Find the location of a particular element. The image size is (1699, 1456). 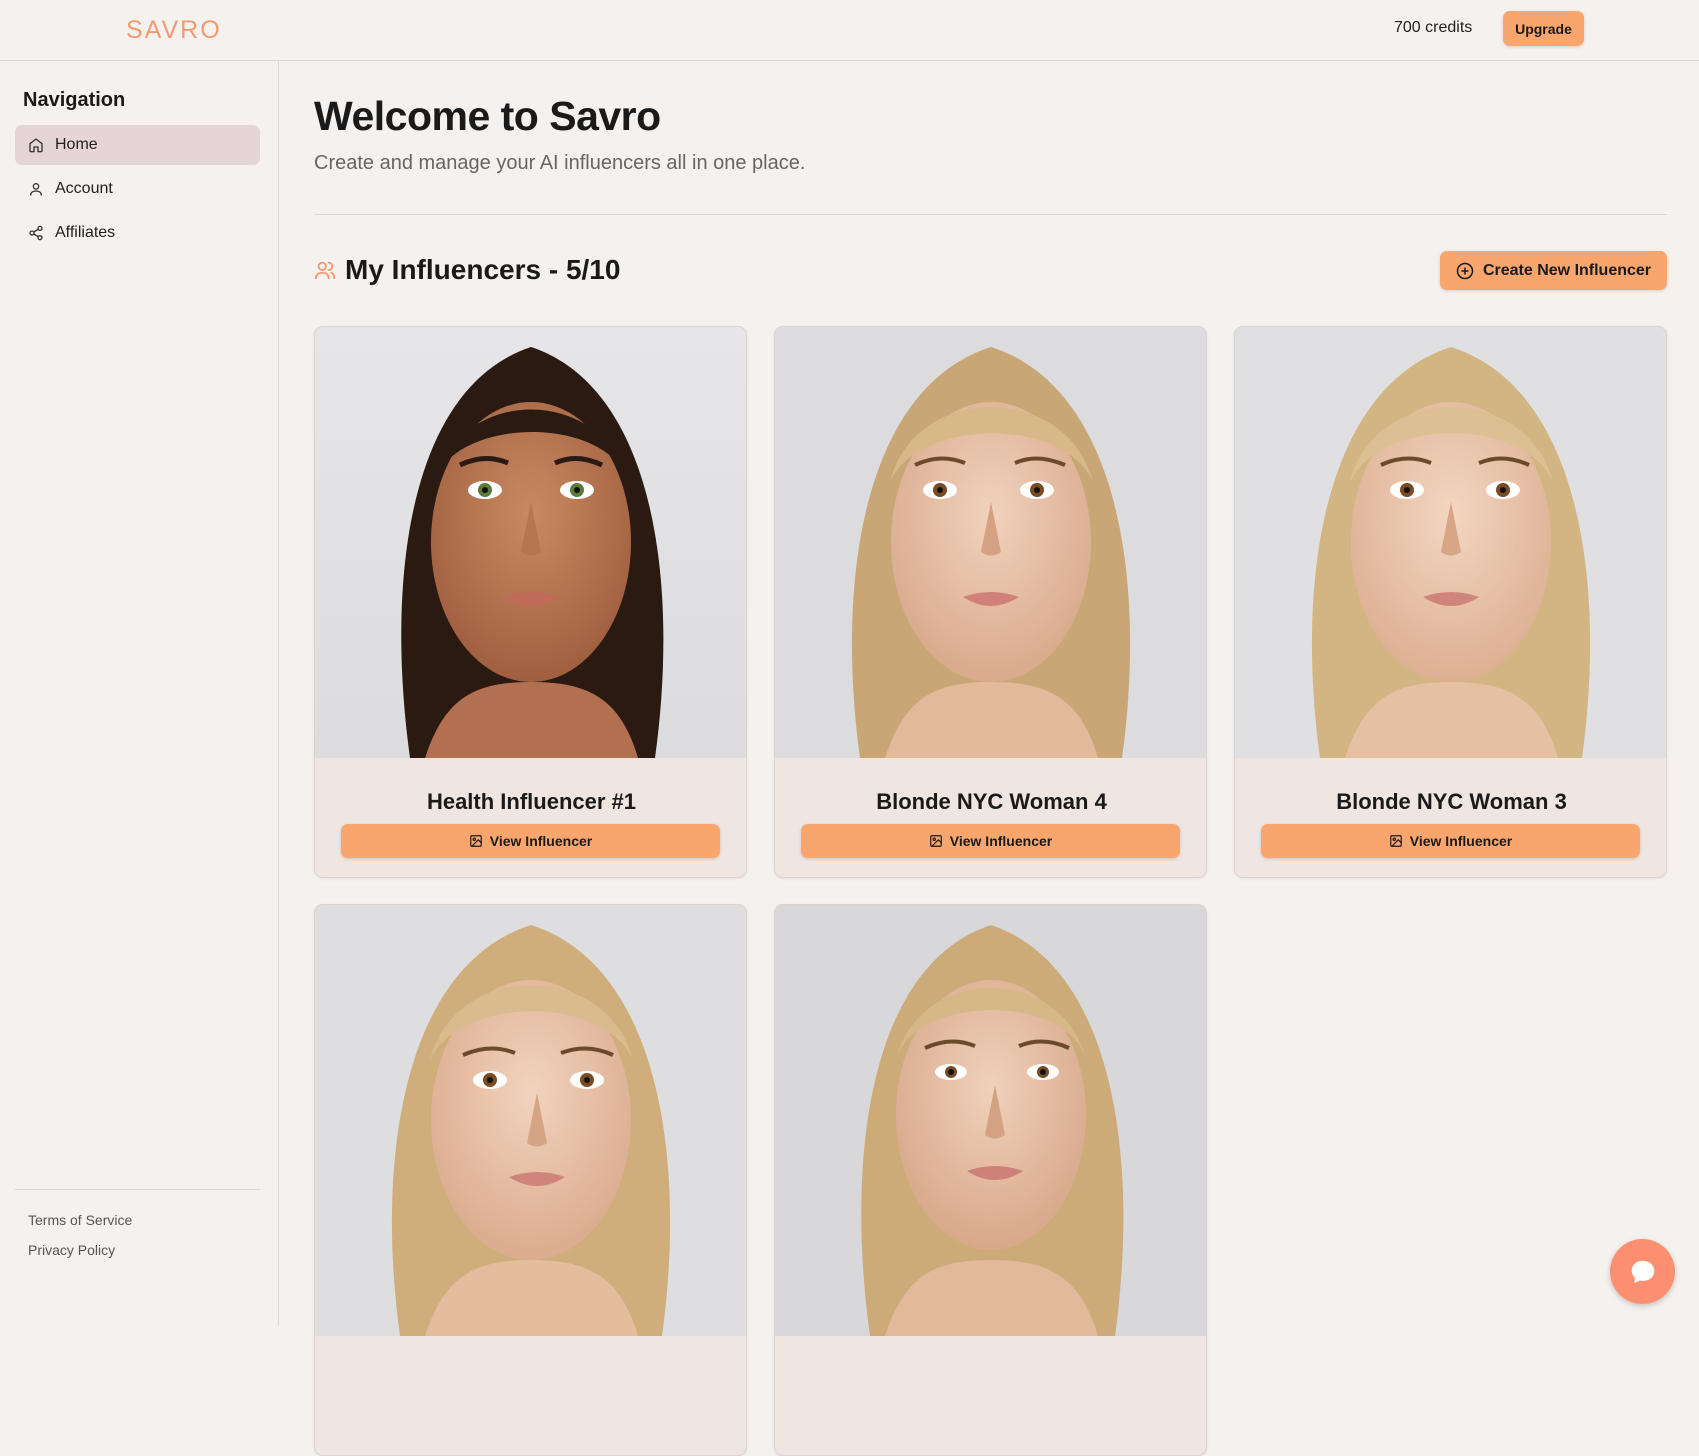

home-icon is located at coordinates (36, 145).